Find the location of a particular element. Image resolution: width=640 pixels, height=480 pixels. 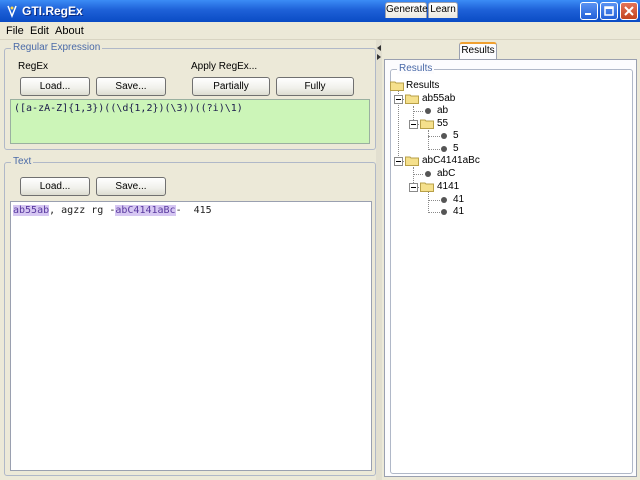

text-group-title: Text is located at coordinates (22, 161).